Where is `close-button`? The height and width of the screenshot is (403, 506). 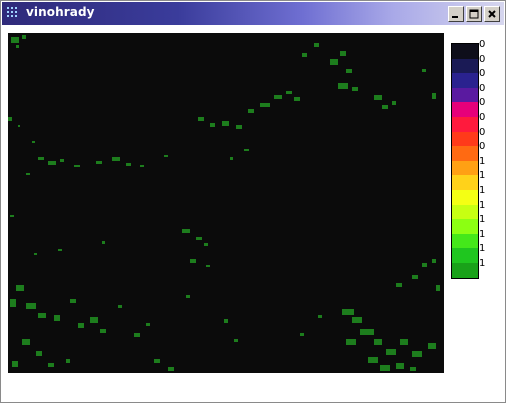 close-button is located at coordinates (492, 14).